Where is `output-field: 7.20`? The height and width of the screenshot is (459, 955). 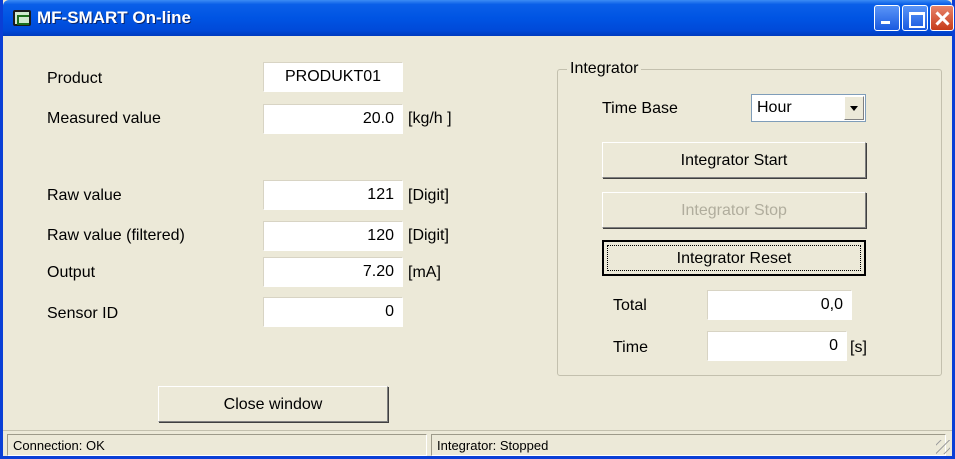 output-field: 7.20 is located at coordinates (333, 272).